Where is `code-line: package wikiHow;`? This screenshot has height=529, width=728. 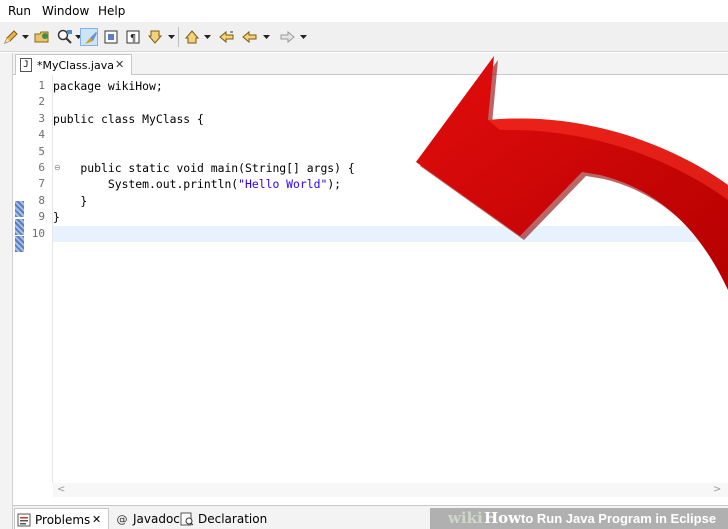 code-line: package wikiHow; is located at coordinates (108, 86).